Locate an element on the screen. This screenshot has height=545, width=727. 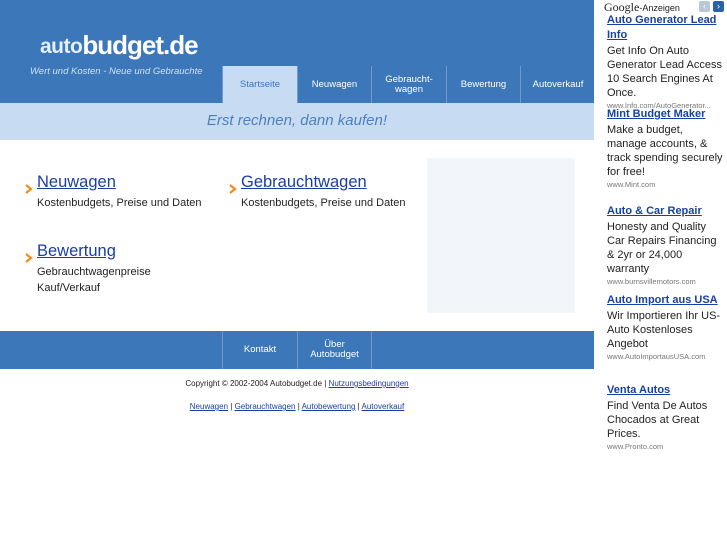
tab-autoverkauf: Autoverkauf is located at coordinates (557, 84).